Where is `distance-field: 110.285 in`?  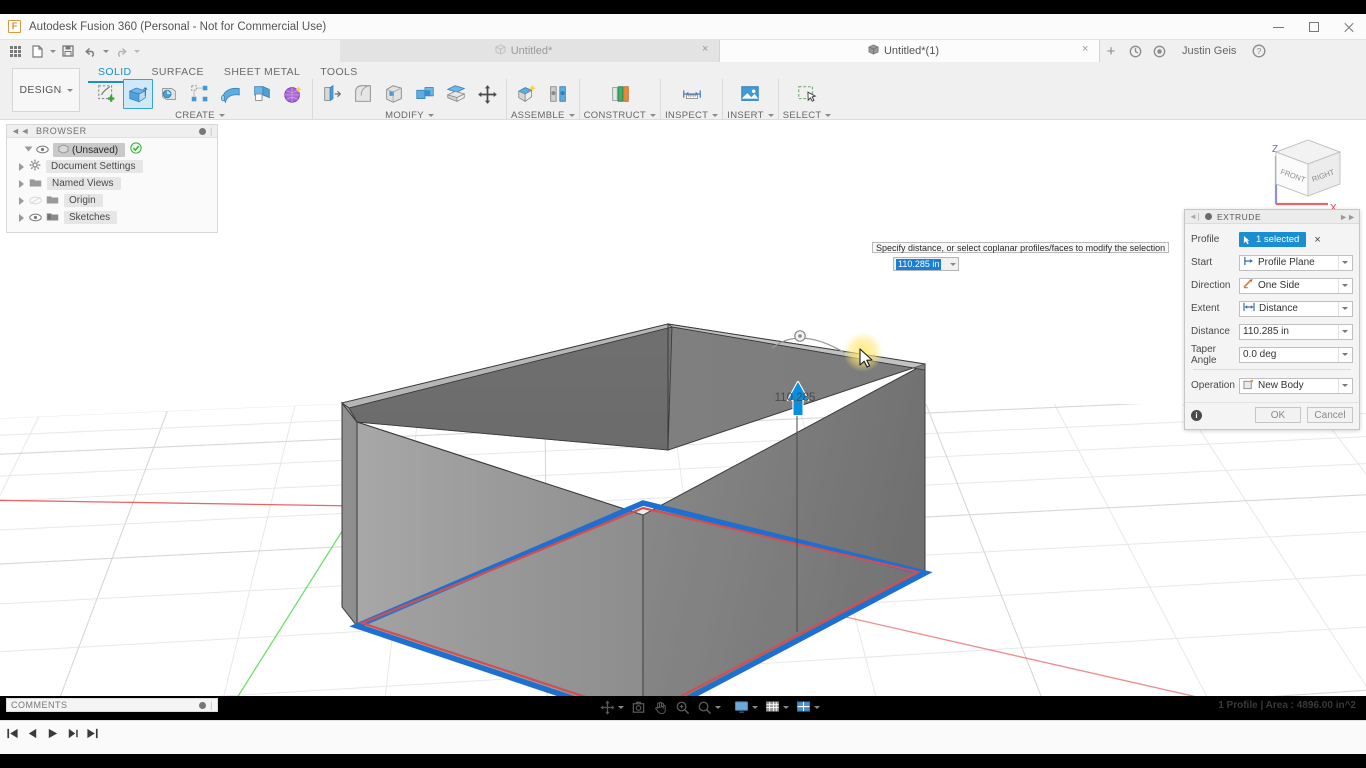
distance-field: 110.285 in is located at coordinates (1296, 331).